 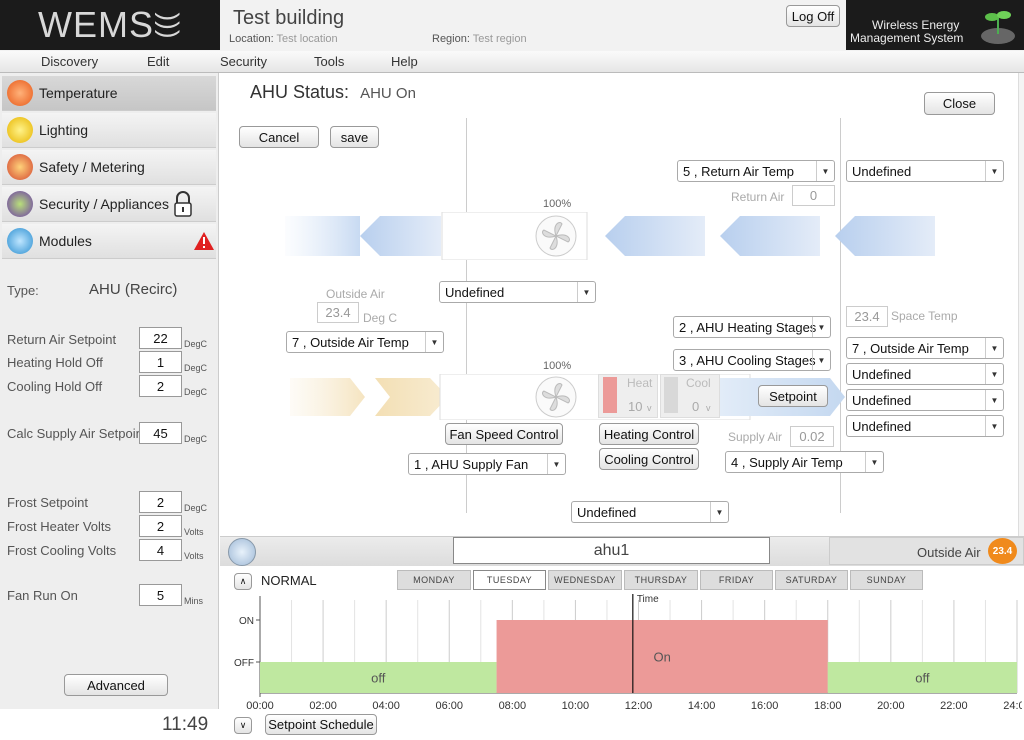 I want to click on right-select-3: Undefined ▼, so click(x=925, y=400).